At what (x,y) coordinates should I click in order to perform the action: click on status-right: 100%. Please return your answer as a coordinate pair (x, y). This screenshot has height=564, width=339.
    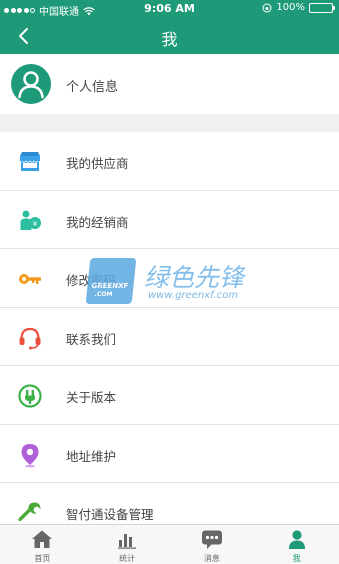
    Looking at the image, I should click on (298, 7).